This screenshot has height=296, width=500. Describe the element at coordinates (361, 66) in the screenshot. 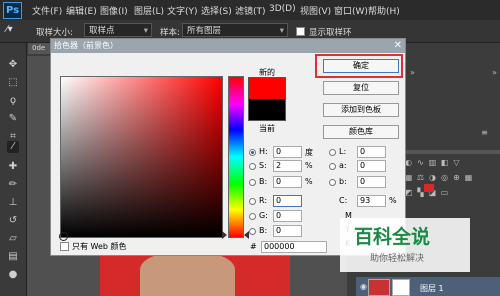

I see `ok-button: 确定` at that location.